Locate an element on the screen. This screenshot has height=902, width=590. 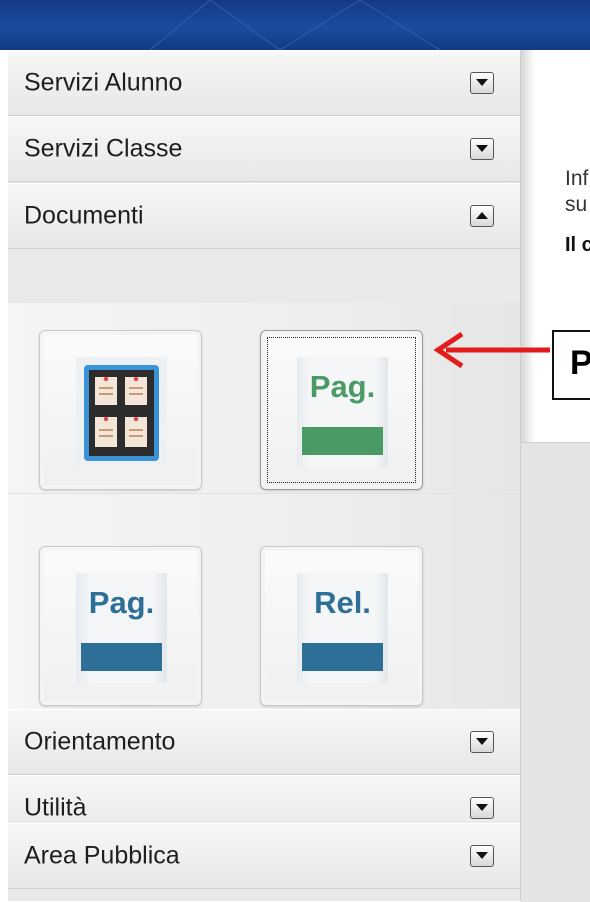
report-icon: Rel. is located at coordinates (342, 628).